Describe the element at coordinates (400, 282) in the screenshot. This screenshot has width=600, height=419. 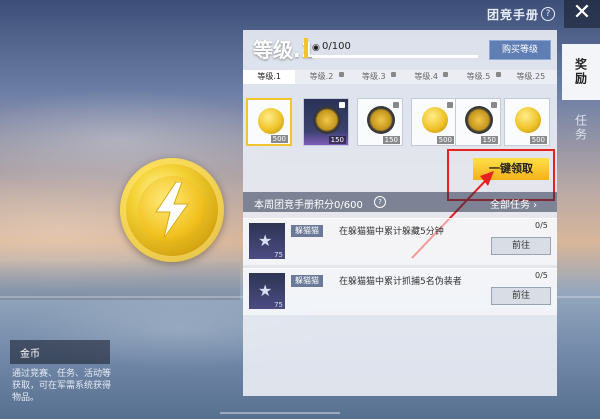
I see `task-description: 在躲猫猫中累计抓捕5名伪装者` at that location.